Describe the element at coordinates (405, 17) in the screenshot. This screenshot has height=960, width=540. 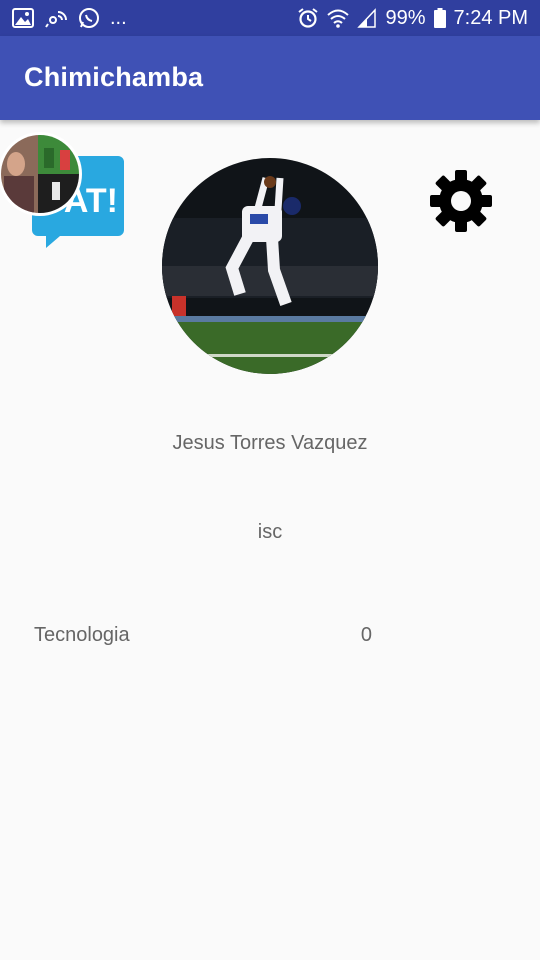
I see `battery-level: 99%` at that location.